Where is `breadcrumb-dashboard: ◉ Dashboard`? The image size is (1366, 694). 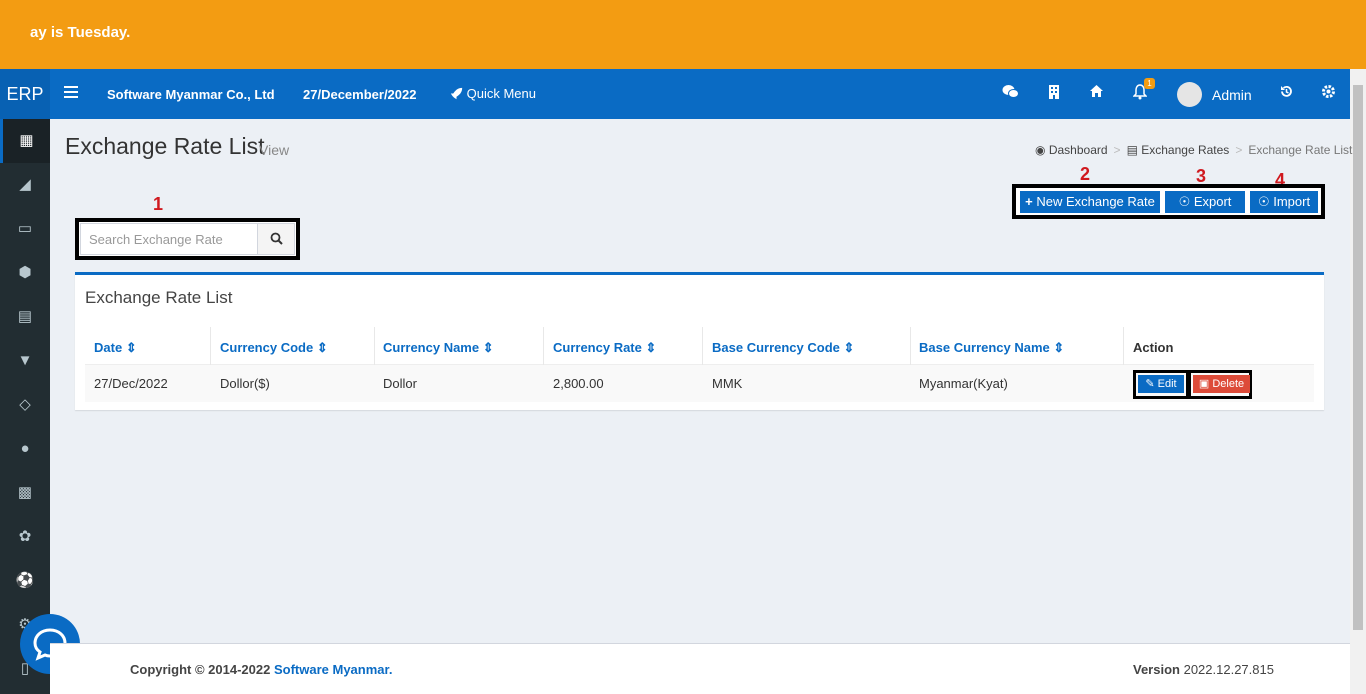 breadcrumb-dashboard: ◉ Dashboard is located at coordinates (1071, 150).